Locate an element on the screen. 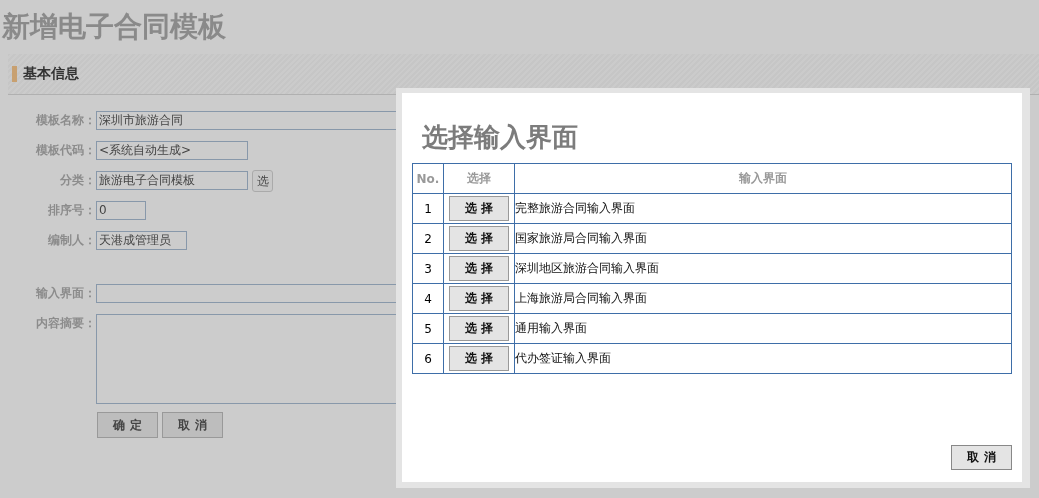  table-cell: 完整旅游合同输入界面 is located at coordinates (763, 208).